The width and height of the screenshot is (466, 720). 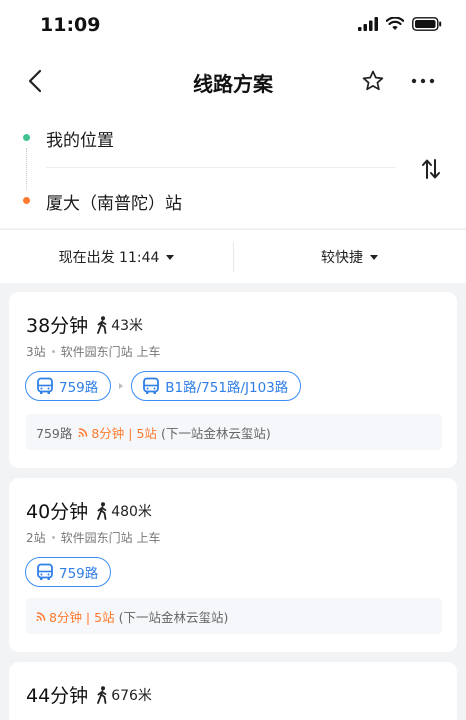 I want to click on line-chips: 759路 B1路/751路/J103路, so click(x=163, y=386).